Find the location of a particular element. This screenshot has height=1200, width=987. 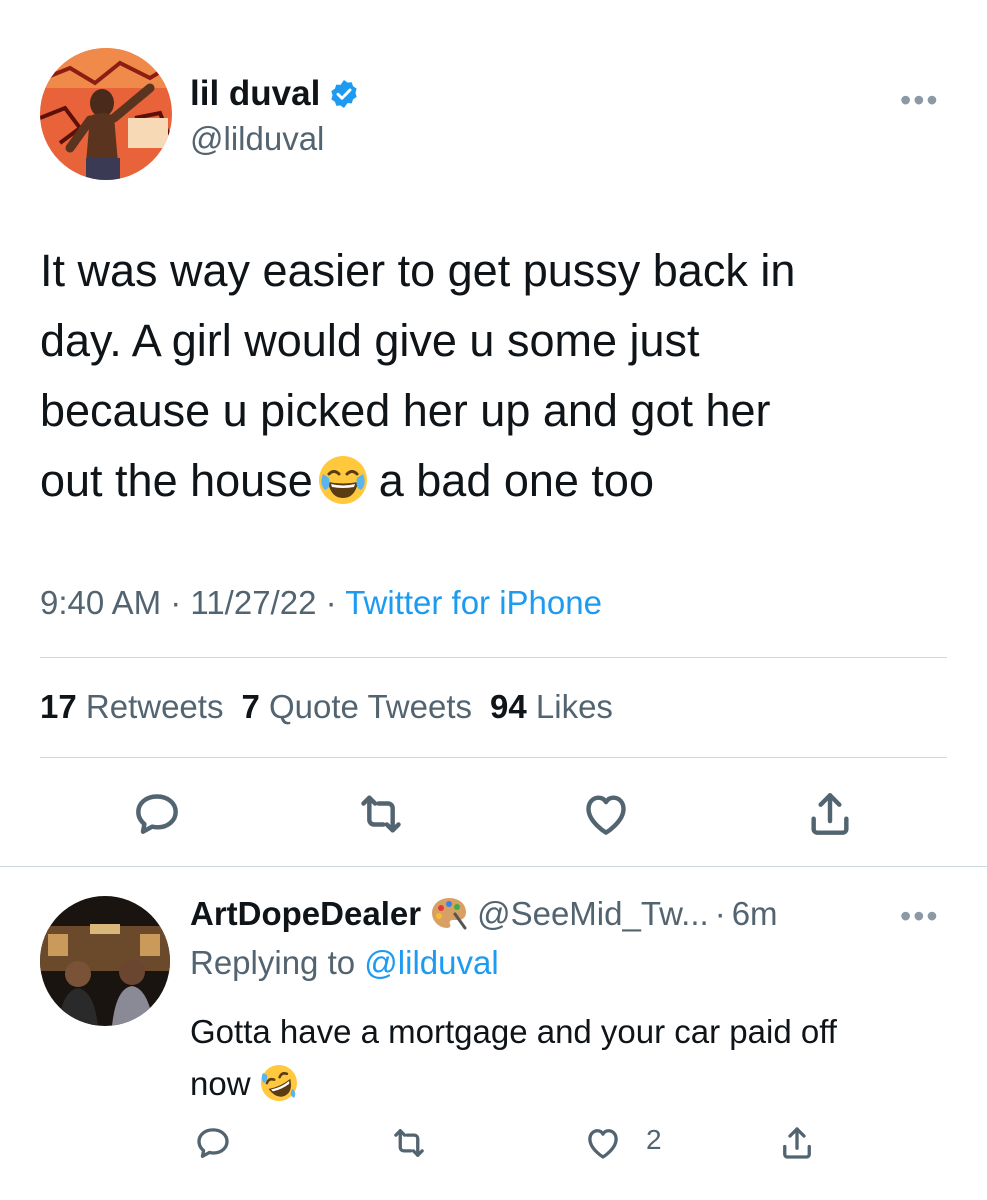

replying-to: Replying to @lilduval is located at coordinates (344, 963).